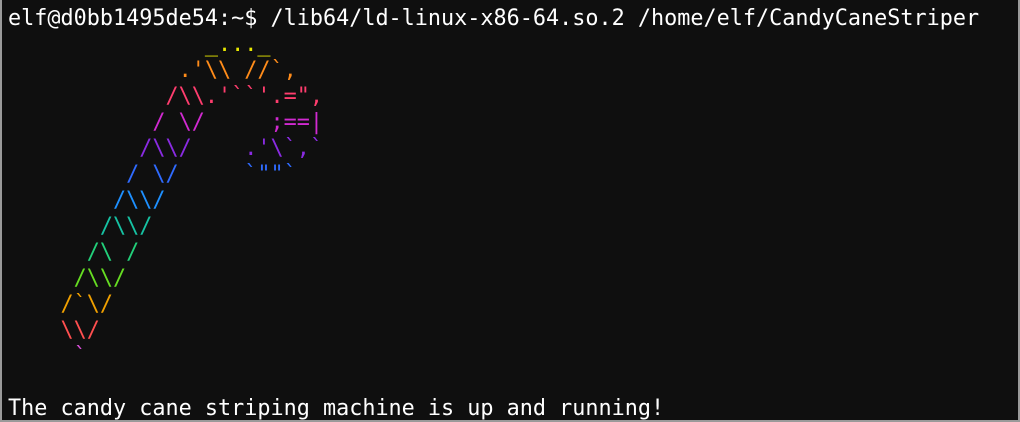 The image size is (1020, 422). Describe the element at coordinates (165, 305) in the screenshot. I see `ascii-art-row: /`\/` at that location.